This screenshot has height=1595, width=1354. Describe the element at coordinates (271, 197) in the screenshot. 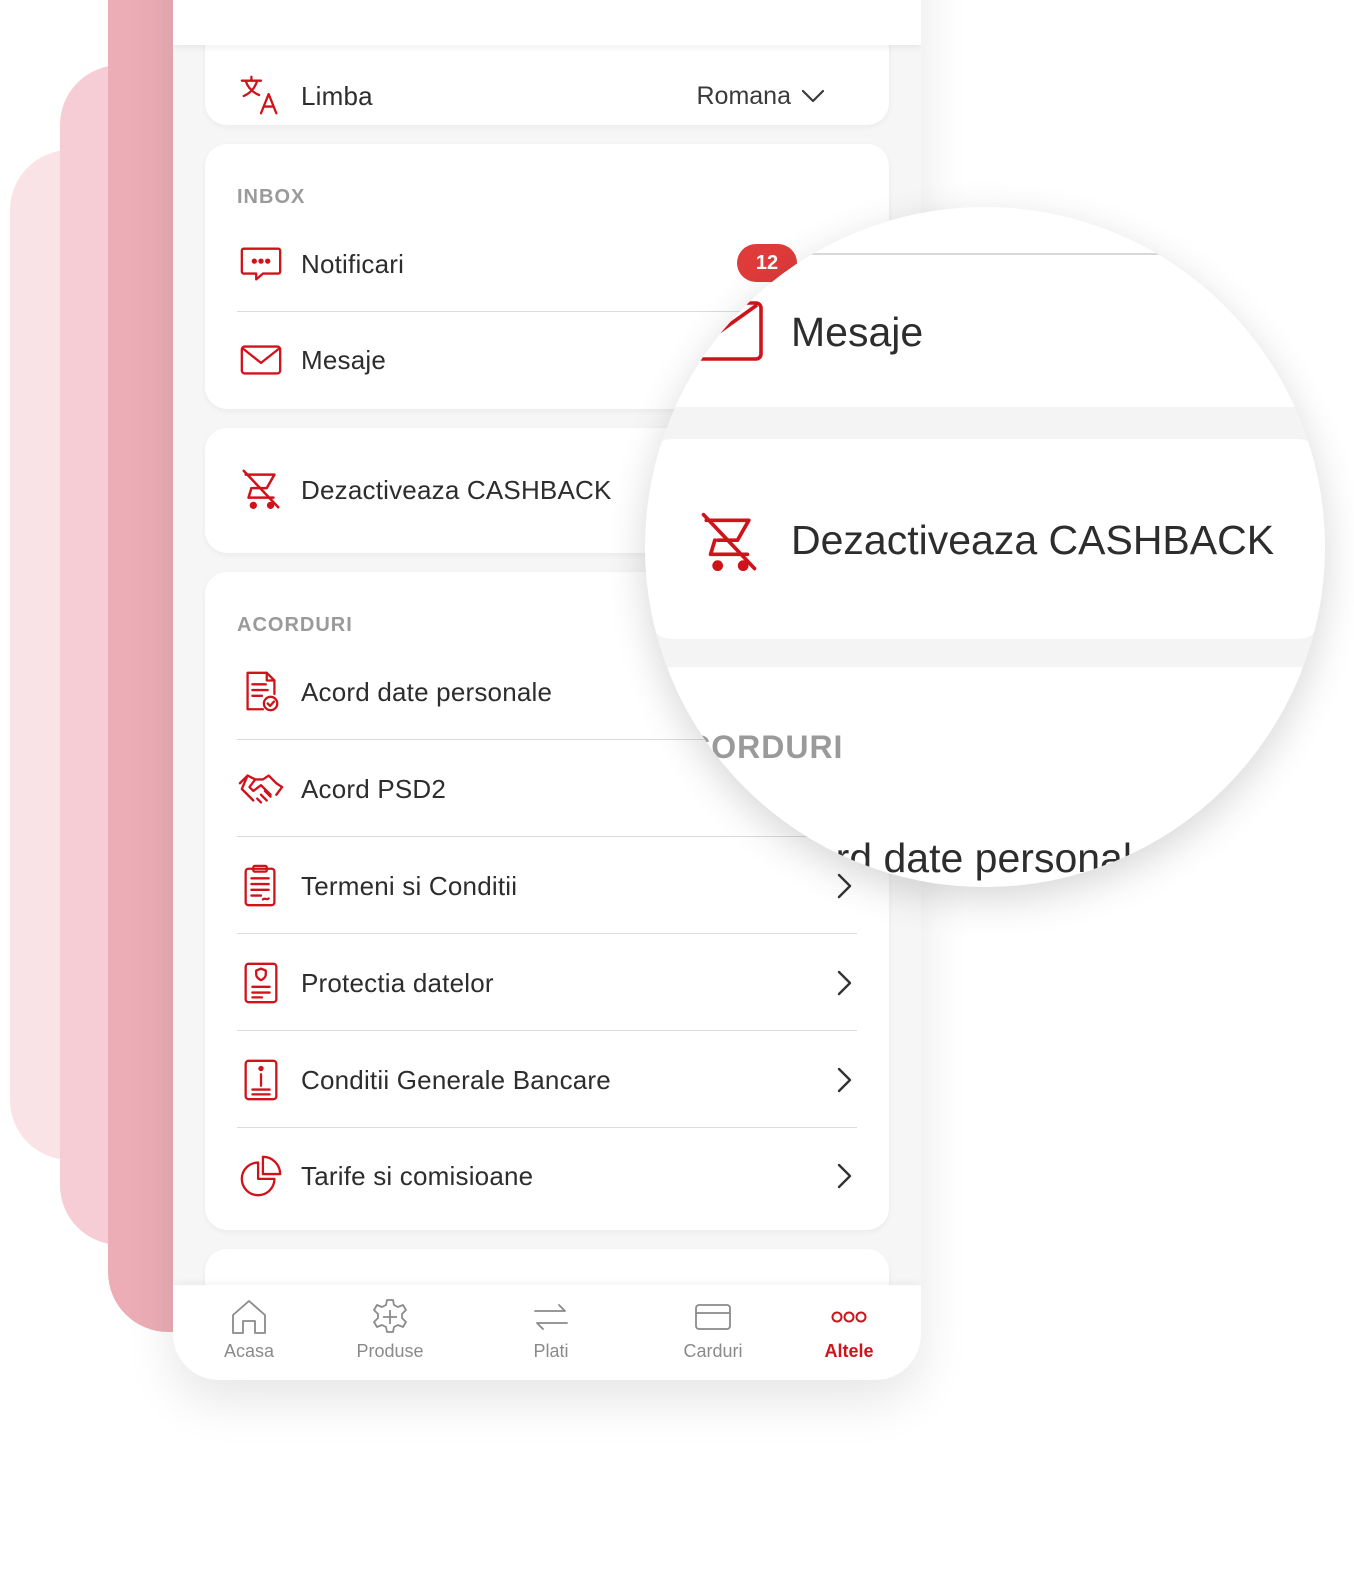

I see `inbox-section-title: INBOX` at that location.